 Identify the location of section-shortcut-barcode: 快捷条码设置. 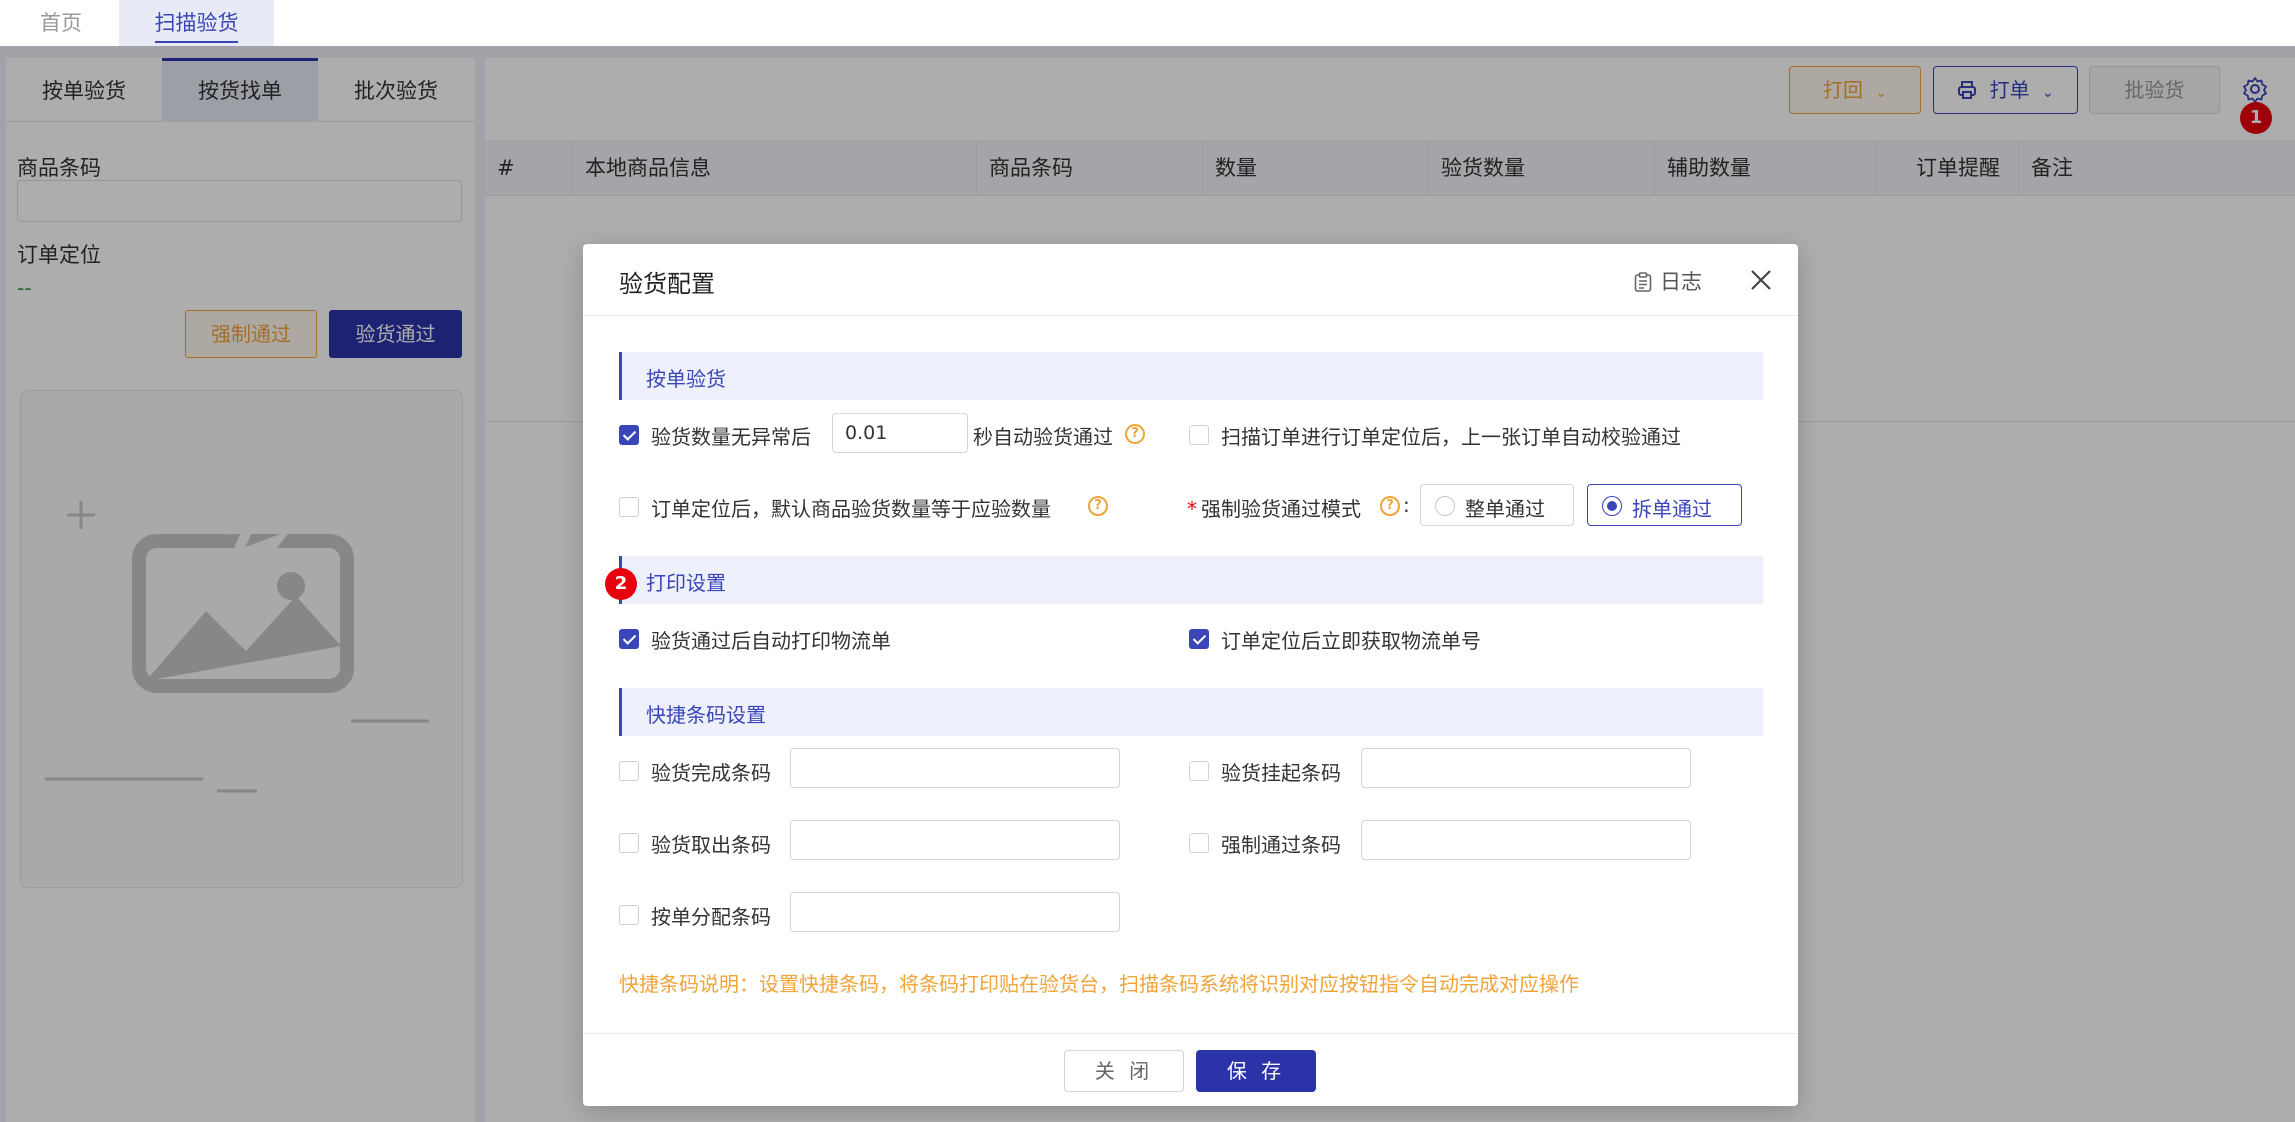
(1191, 712).